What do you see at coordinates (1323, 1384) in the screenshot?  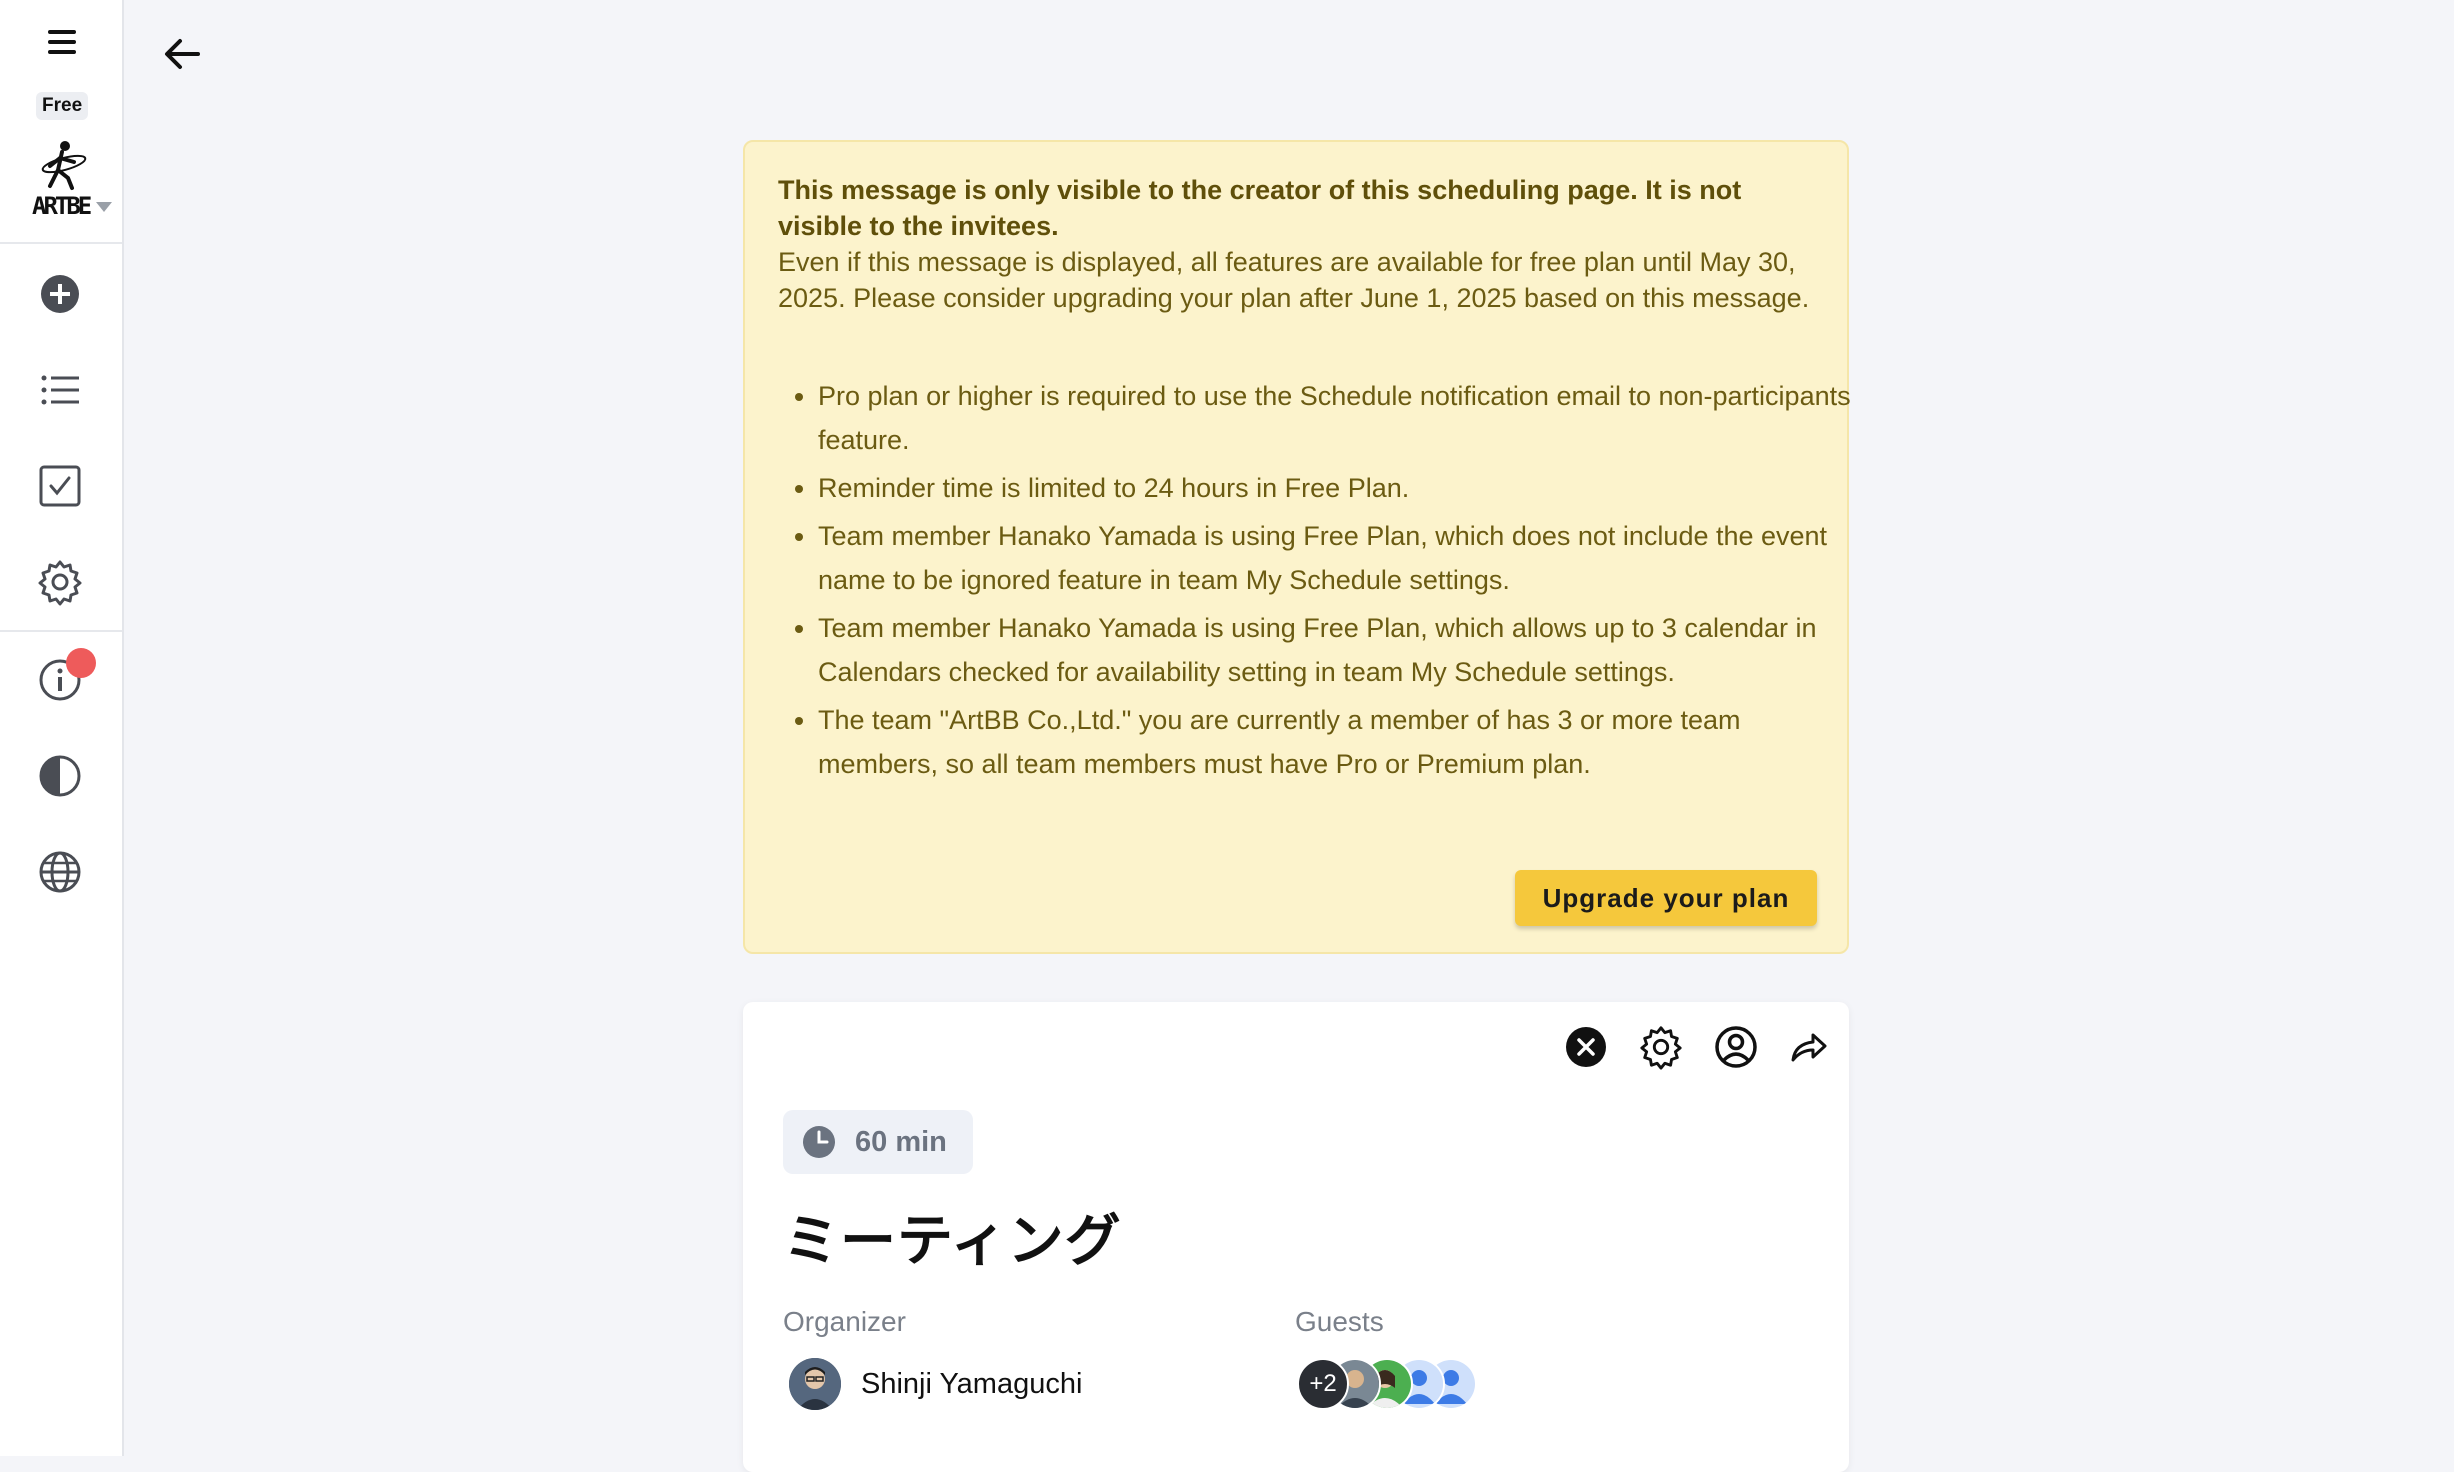 I see `guests-more-count: +2` at bounding box center [1323, 1384].